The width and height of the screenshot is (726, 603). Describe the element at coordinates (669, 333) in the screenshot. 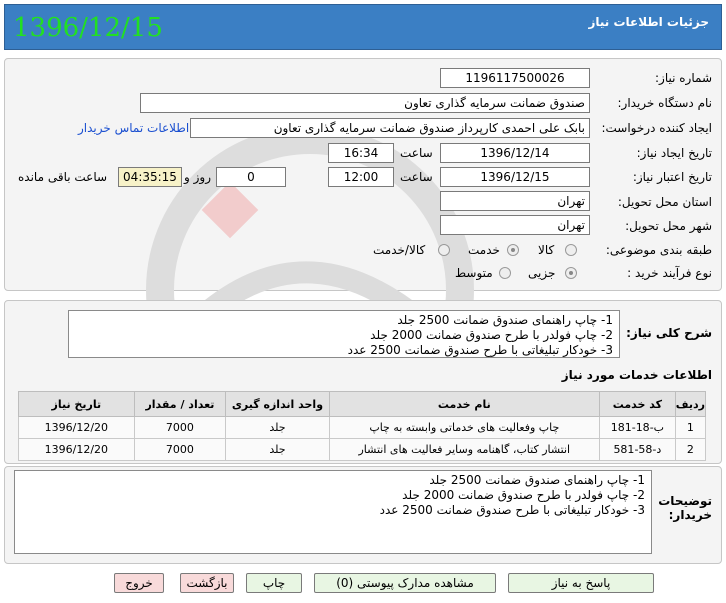

I see `summary-label: شرح کلی نیاز:` at that location.